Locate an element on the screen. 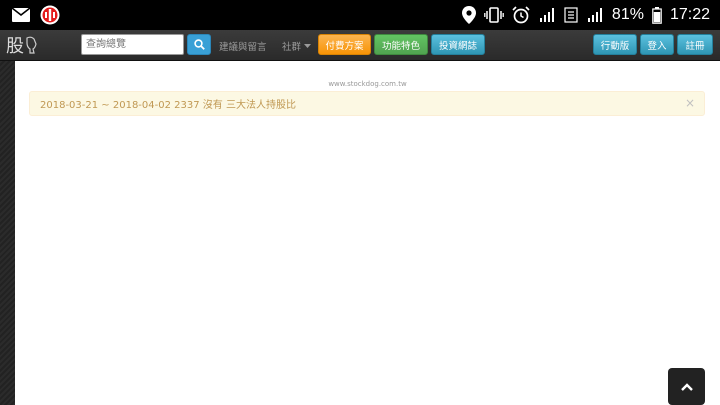 Image resolution: width=720 pixels, height=405 pixels. site-logo: 股 is located at coordinates (22, 45).